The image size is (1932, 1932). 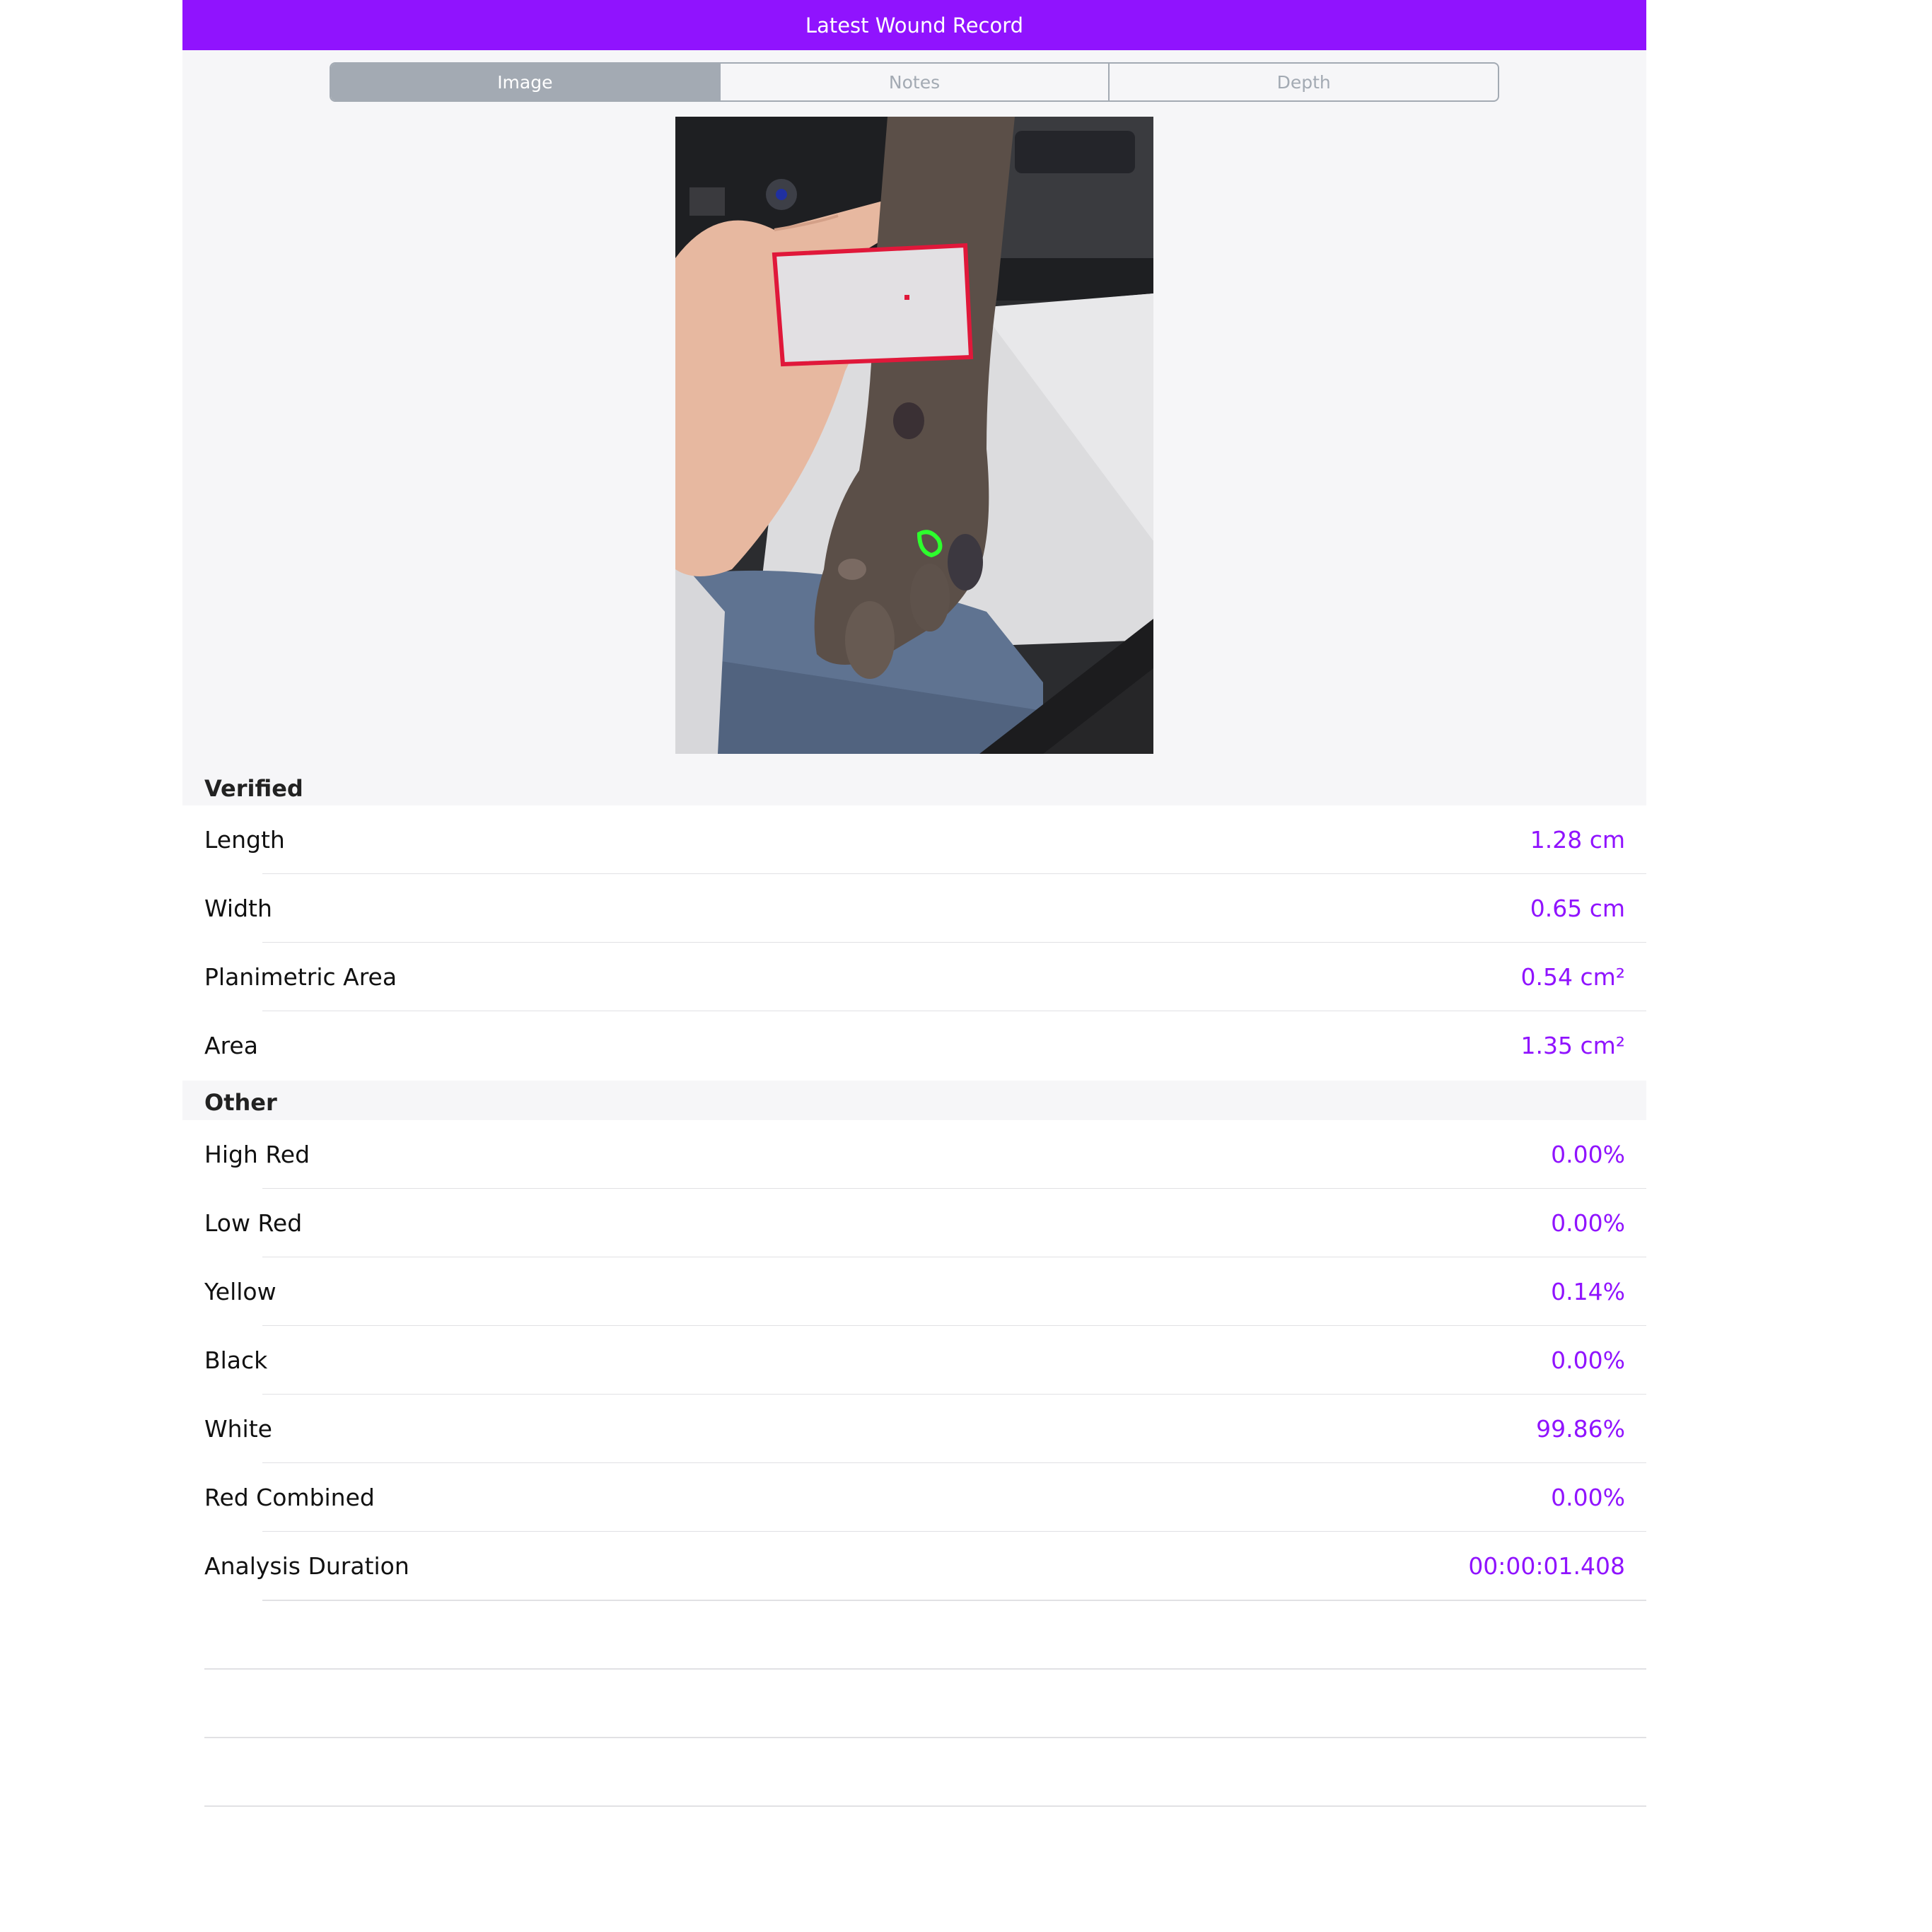 I want to click on tab-depth-label: Depth, so click(x=1303, y=82).